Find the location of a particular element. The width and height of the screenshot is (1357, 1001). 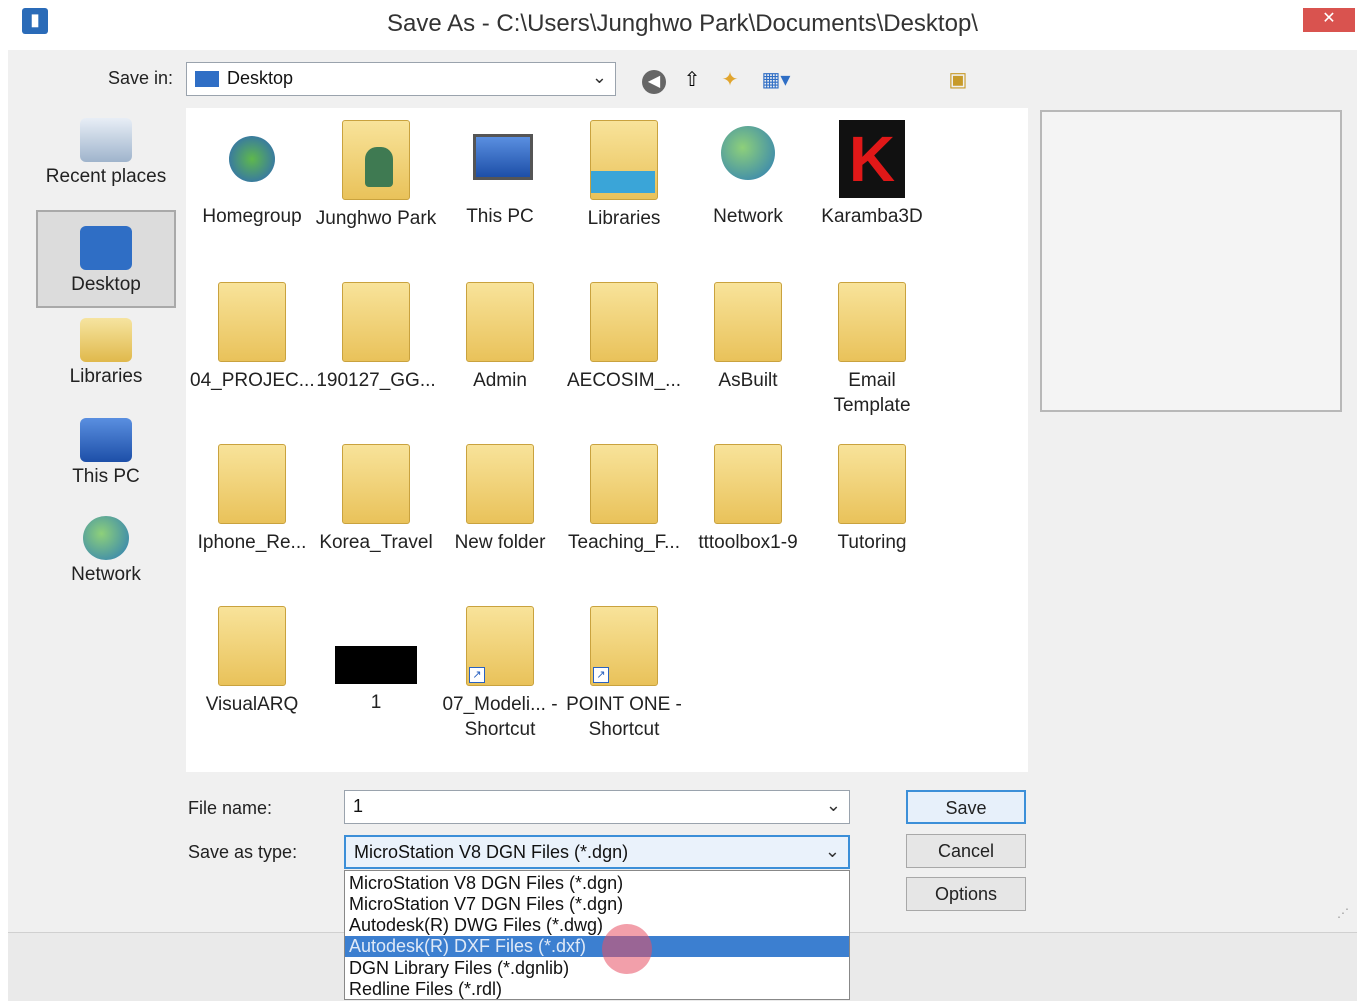

desktop-icon is located at coordinates (106, 248).